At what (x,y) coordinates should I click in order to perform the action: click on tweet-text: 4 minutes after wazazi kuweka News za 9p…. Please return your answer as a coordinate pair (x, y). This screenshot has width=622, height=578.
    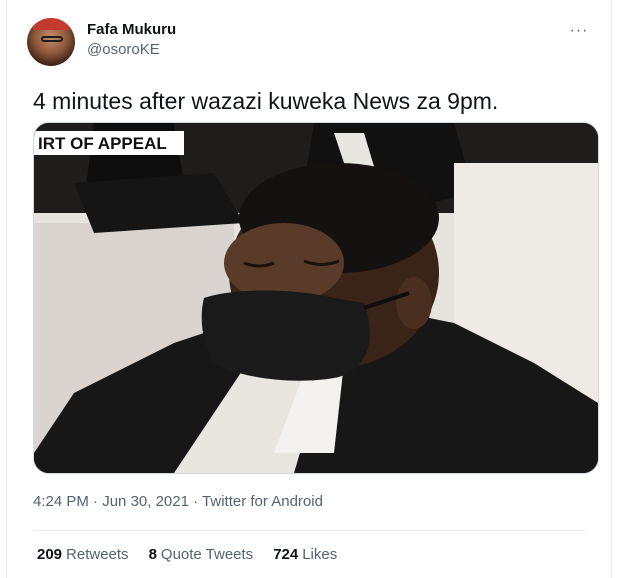
    Looking at the image, I should click on (266, 101).